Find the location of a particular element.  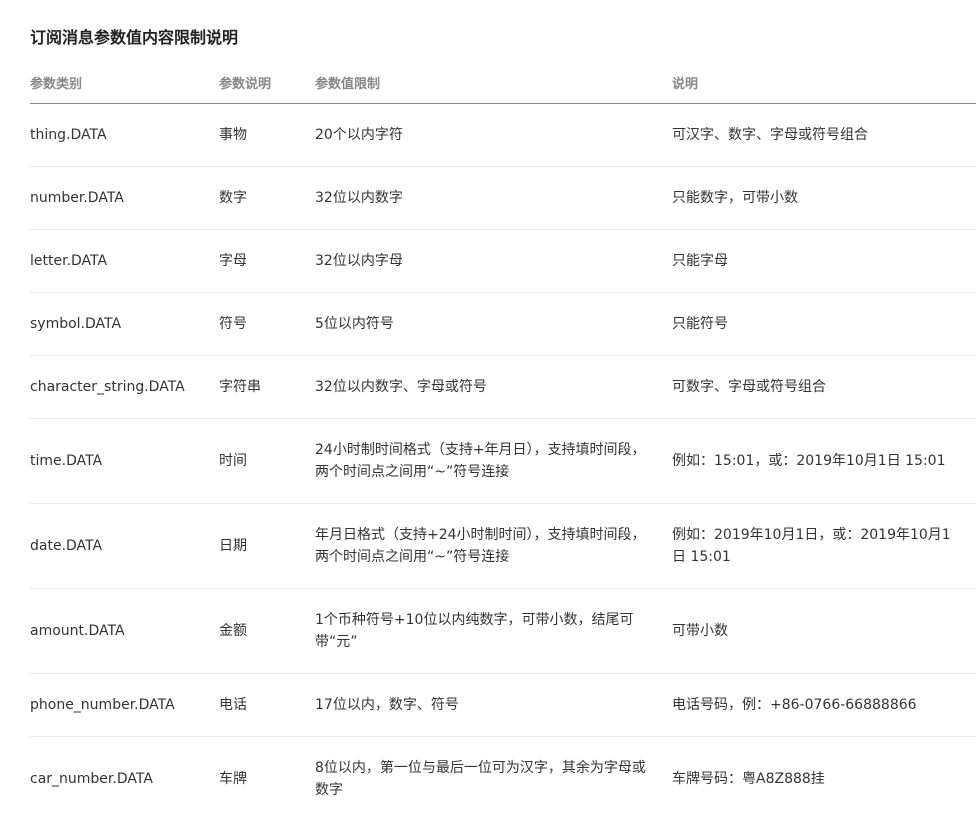

cell-notes: 电话号码，例：+86-0766-66888866 is located at coordinates (824, 705).